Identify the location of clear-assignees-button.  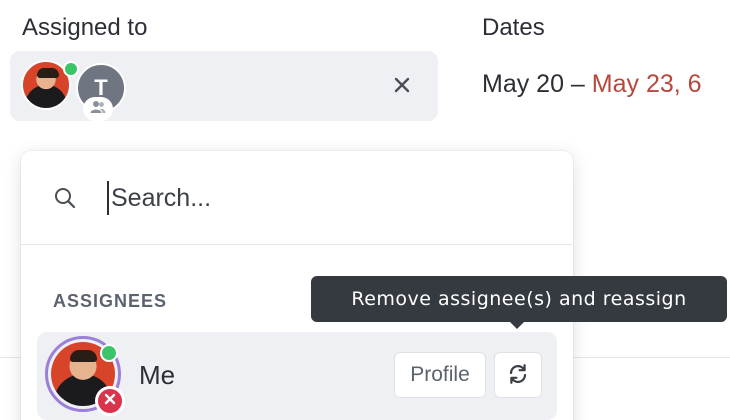
(402, 87).